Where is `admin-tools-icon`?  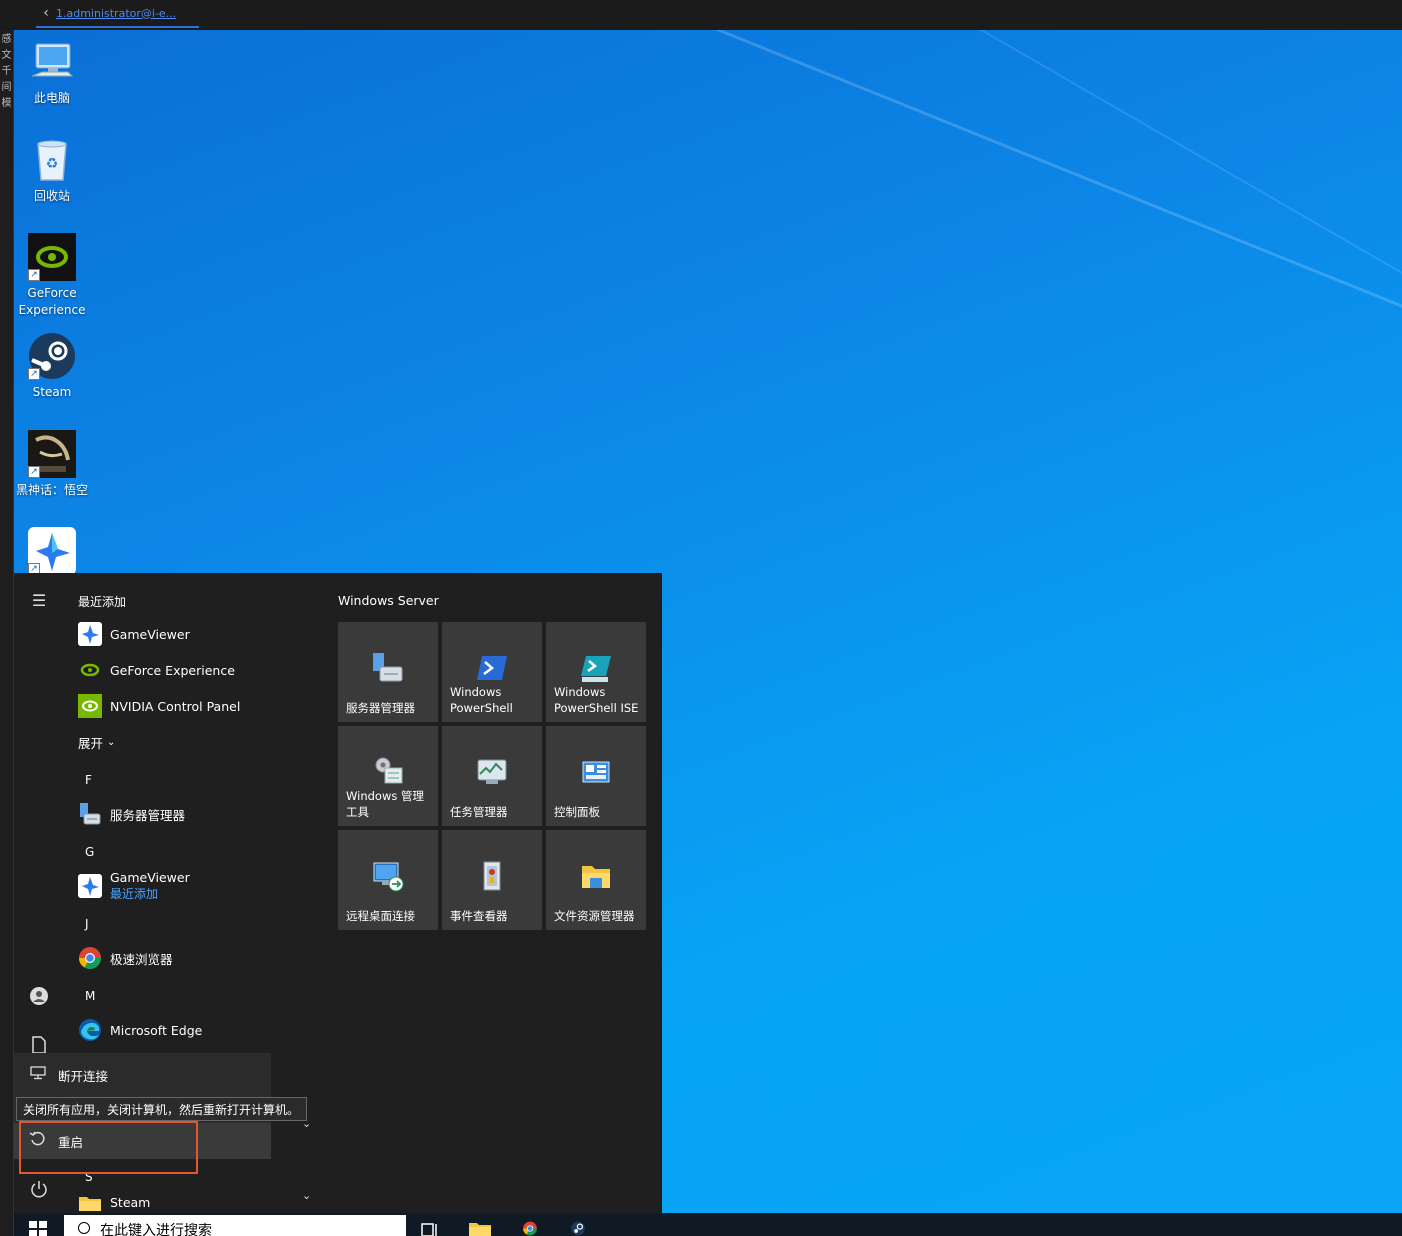 admin-tools-icon is located at coordinates (388, 770).